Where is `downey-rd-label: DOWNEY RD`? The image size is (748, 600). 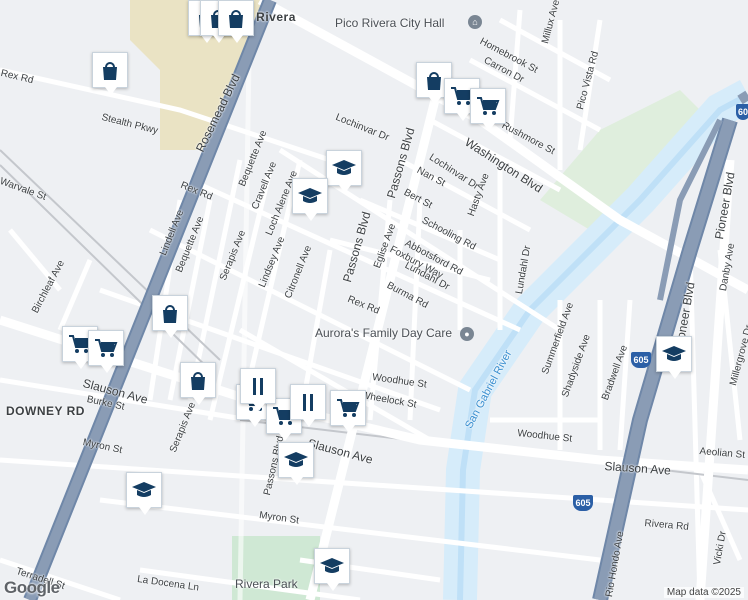
downey-rd-label: DOWNEY RD is located at coordinates (45, 411).